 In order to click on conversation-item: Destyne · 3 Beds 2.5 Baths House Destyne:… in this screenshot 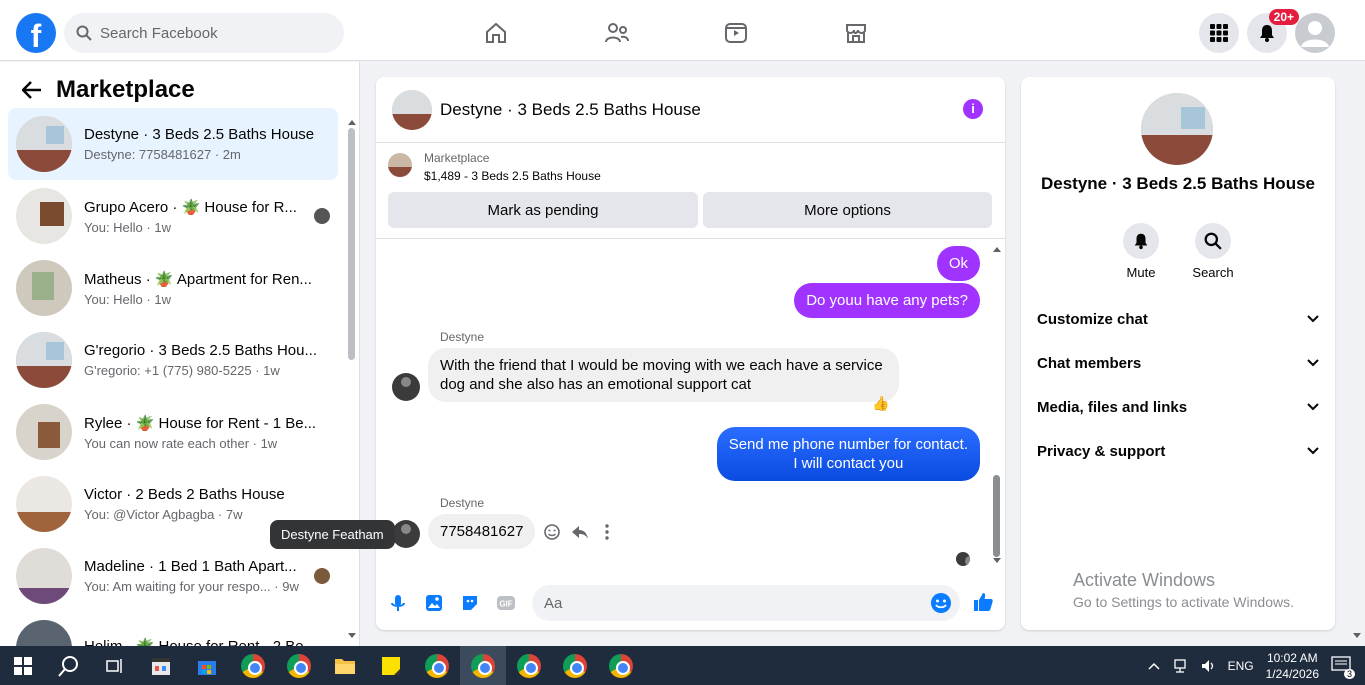, I will do `click(173, 144)`.